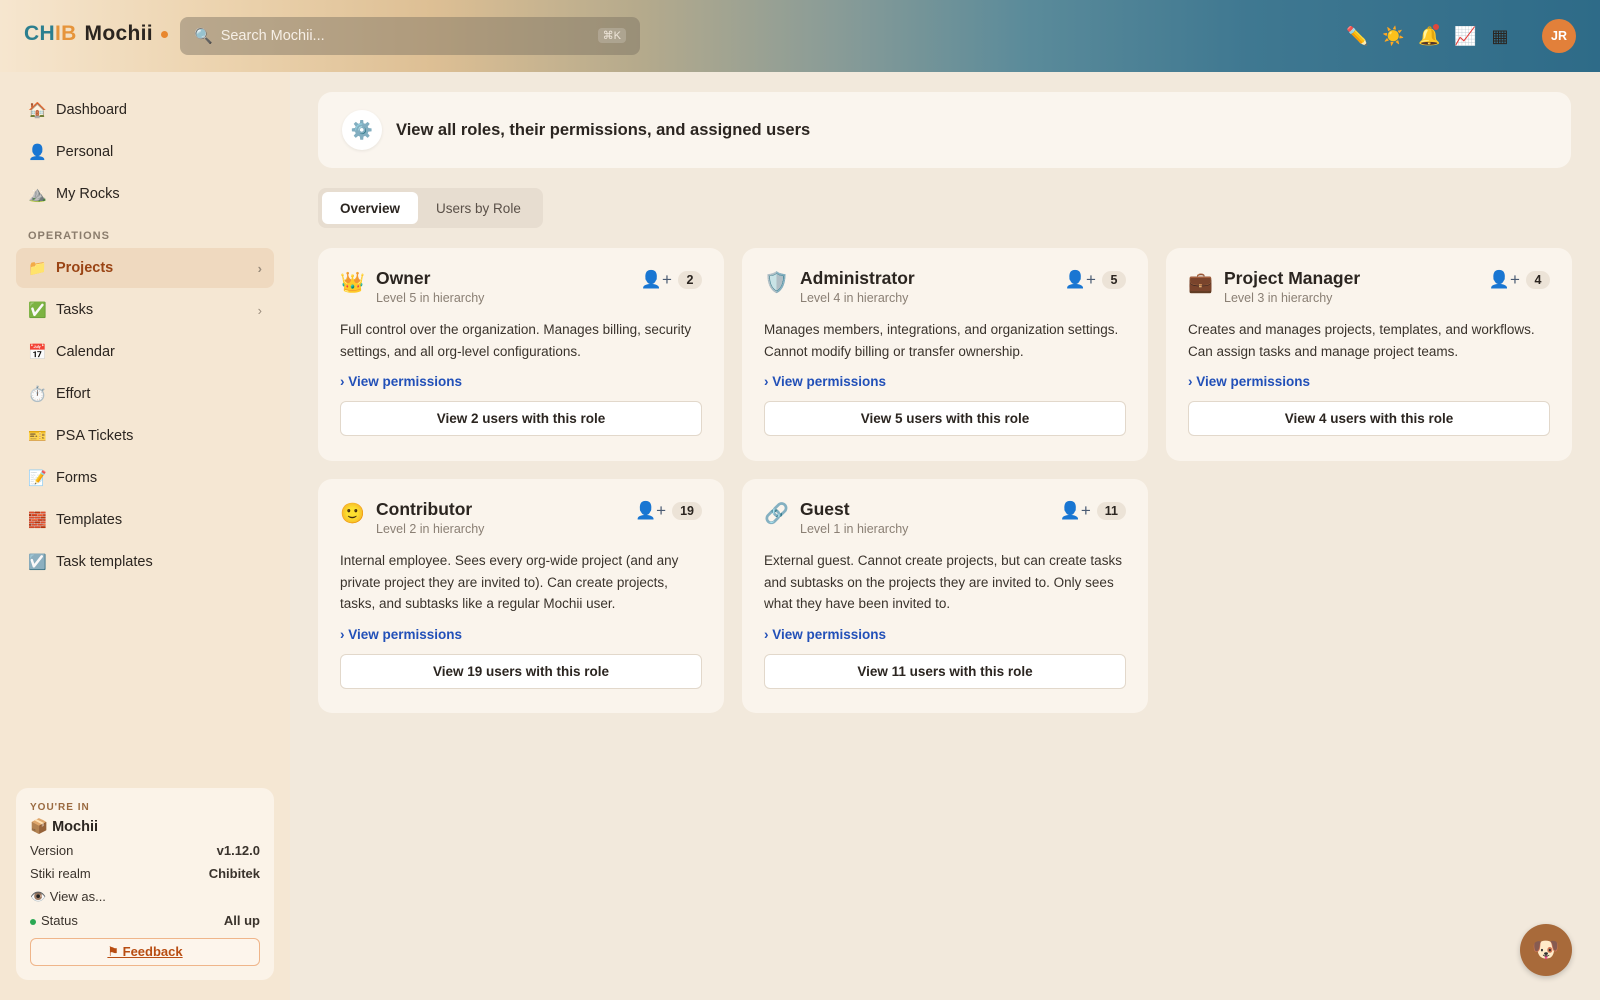 The width and height of the screenshot is (1600, 1000). What do you see at coordinates (1500, 36) in the screenshot?
I see `grid-icon: ▦` at bounding box center [1500, 36].